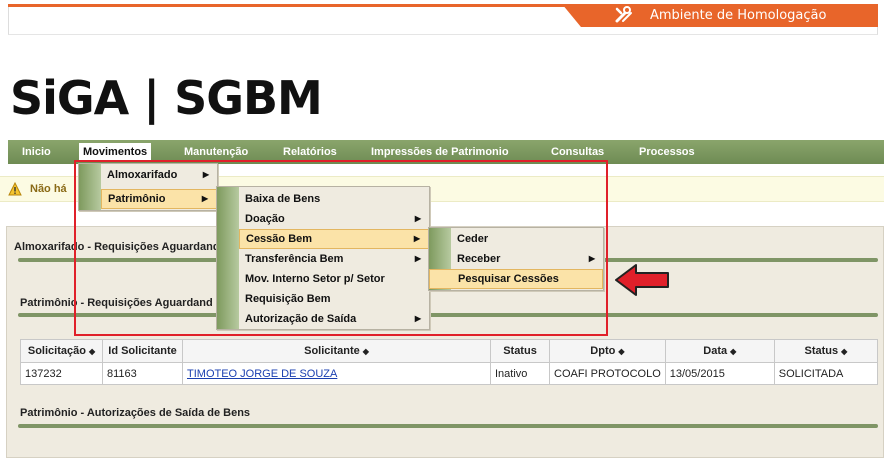  Describe the element at coordinates (607, 351) in the screenshot. I see `column-header: Dpto ◆` at that location.